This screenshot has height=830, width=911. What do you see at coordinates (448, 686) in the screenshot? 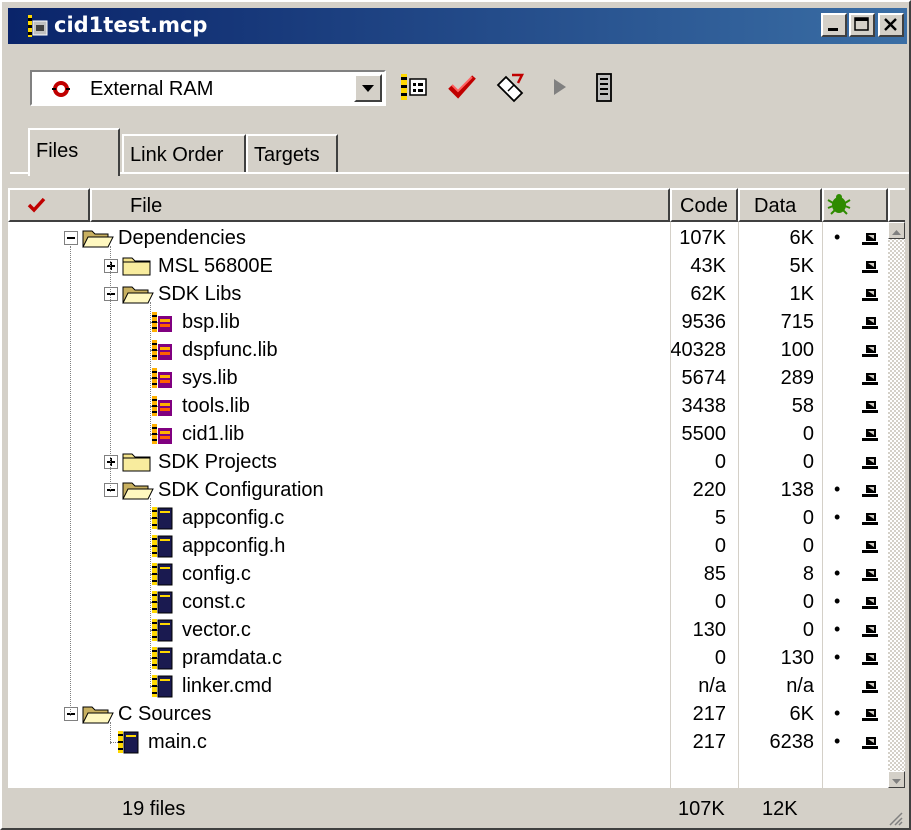
I see `table-row: linker.cmd n/a n/a` at bounding box center [448, 686].